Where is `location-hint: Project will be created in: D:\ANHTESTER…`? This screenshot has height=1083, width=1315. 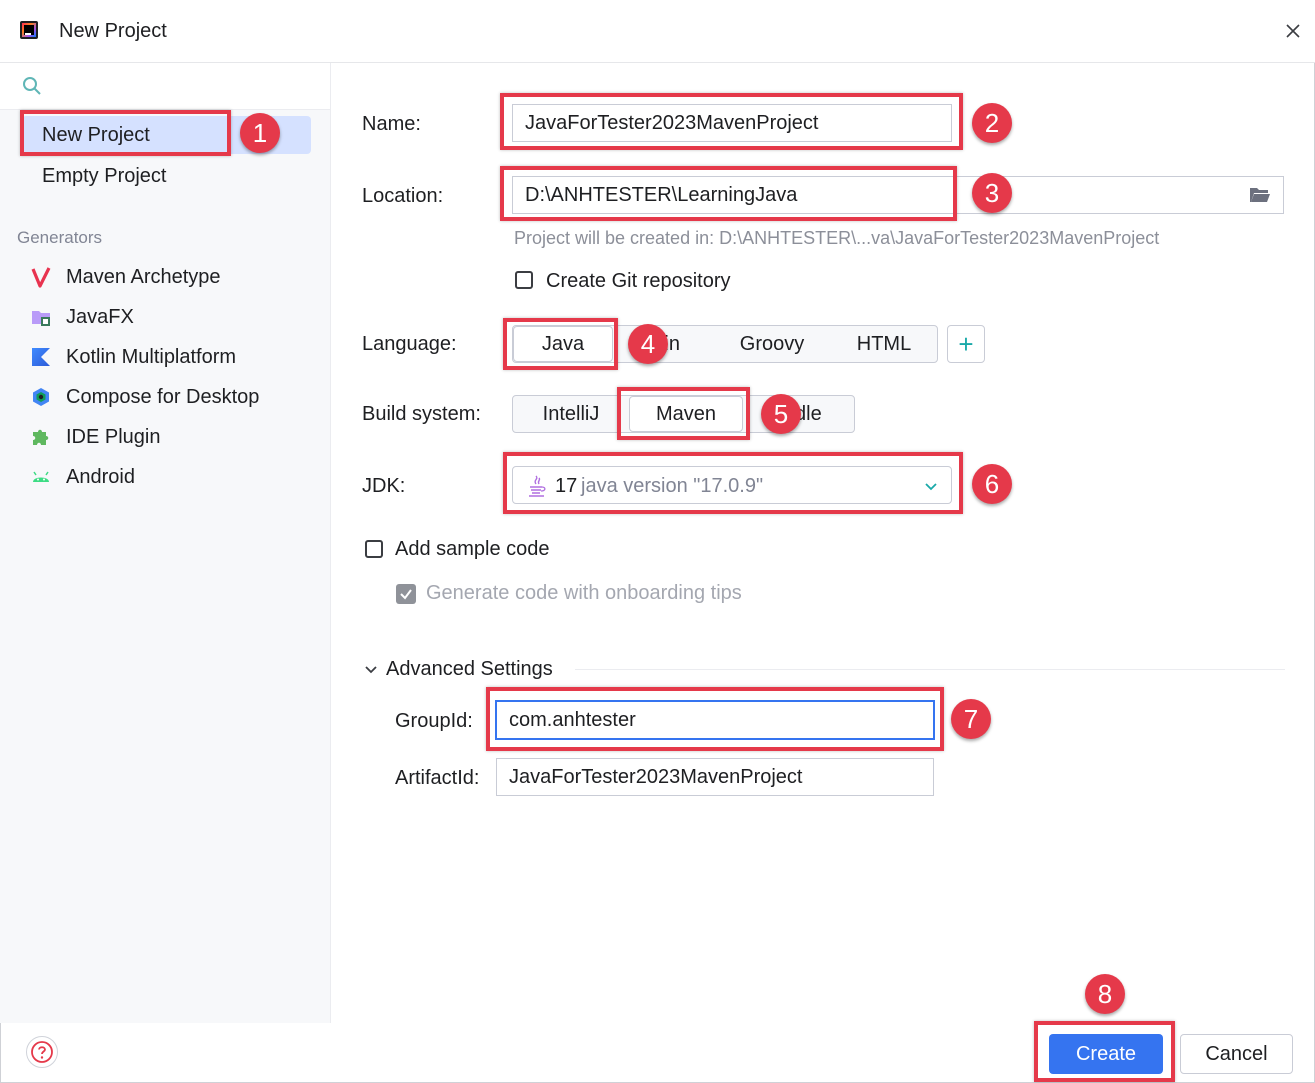
location-hint: Project will be created in: D:\ANHTESTER… is located at coordinates (837, 238).